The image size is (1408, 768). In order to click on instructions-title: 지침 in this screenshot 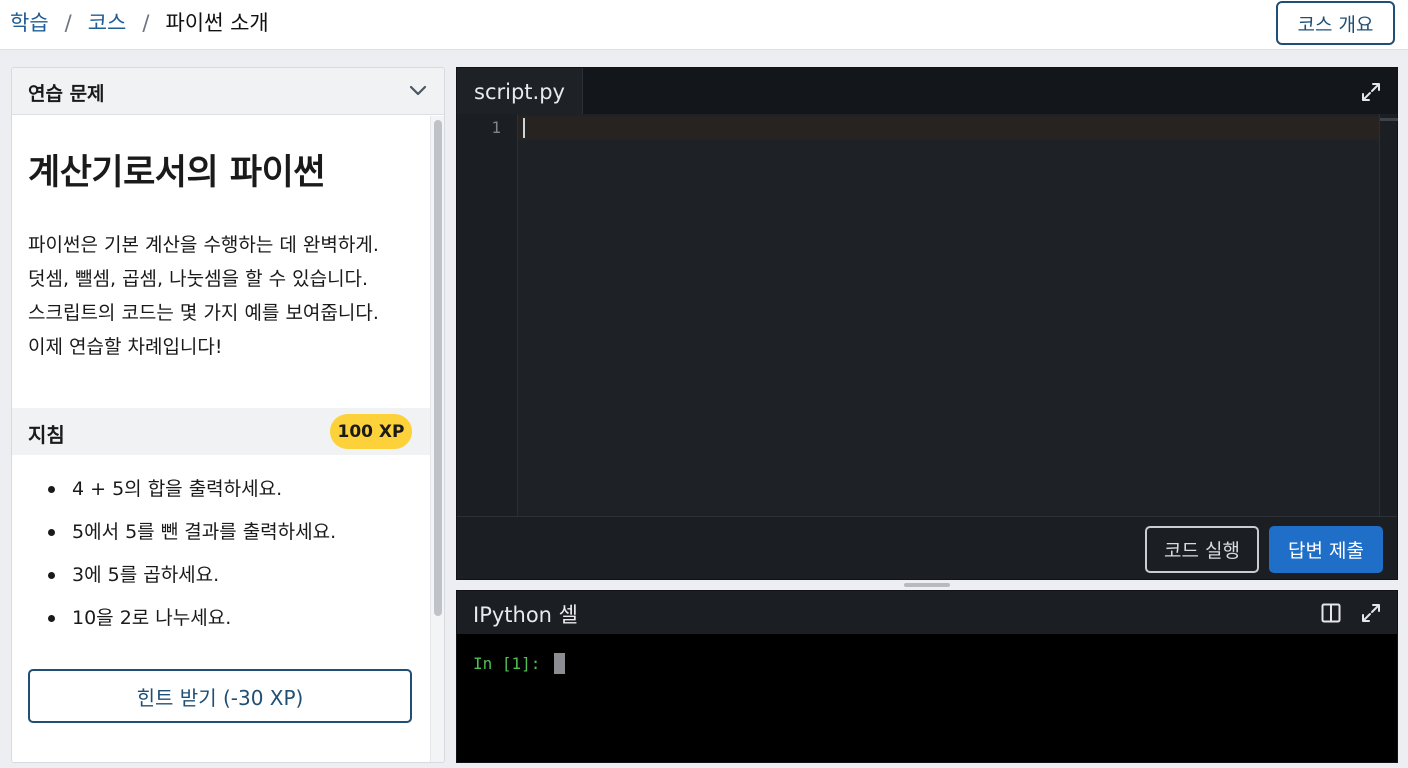, I will do `click(46, 435)`.